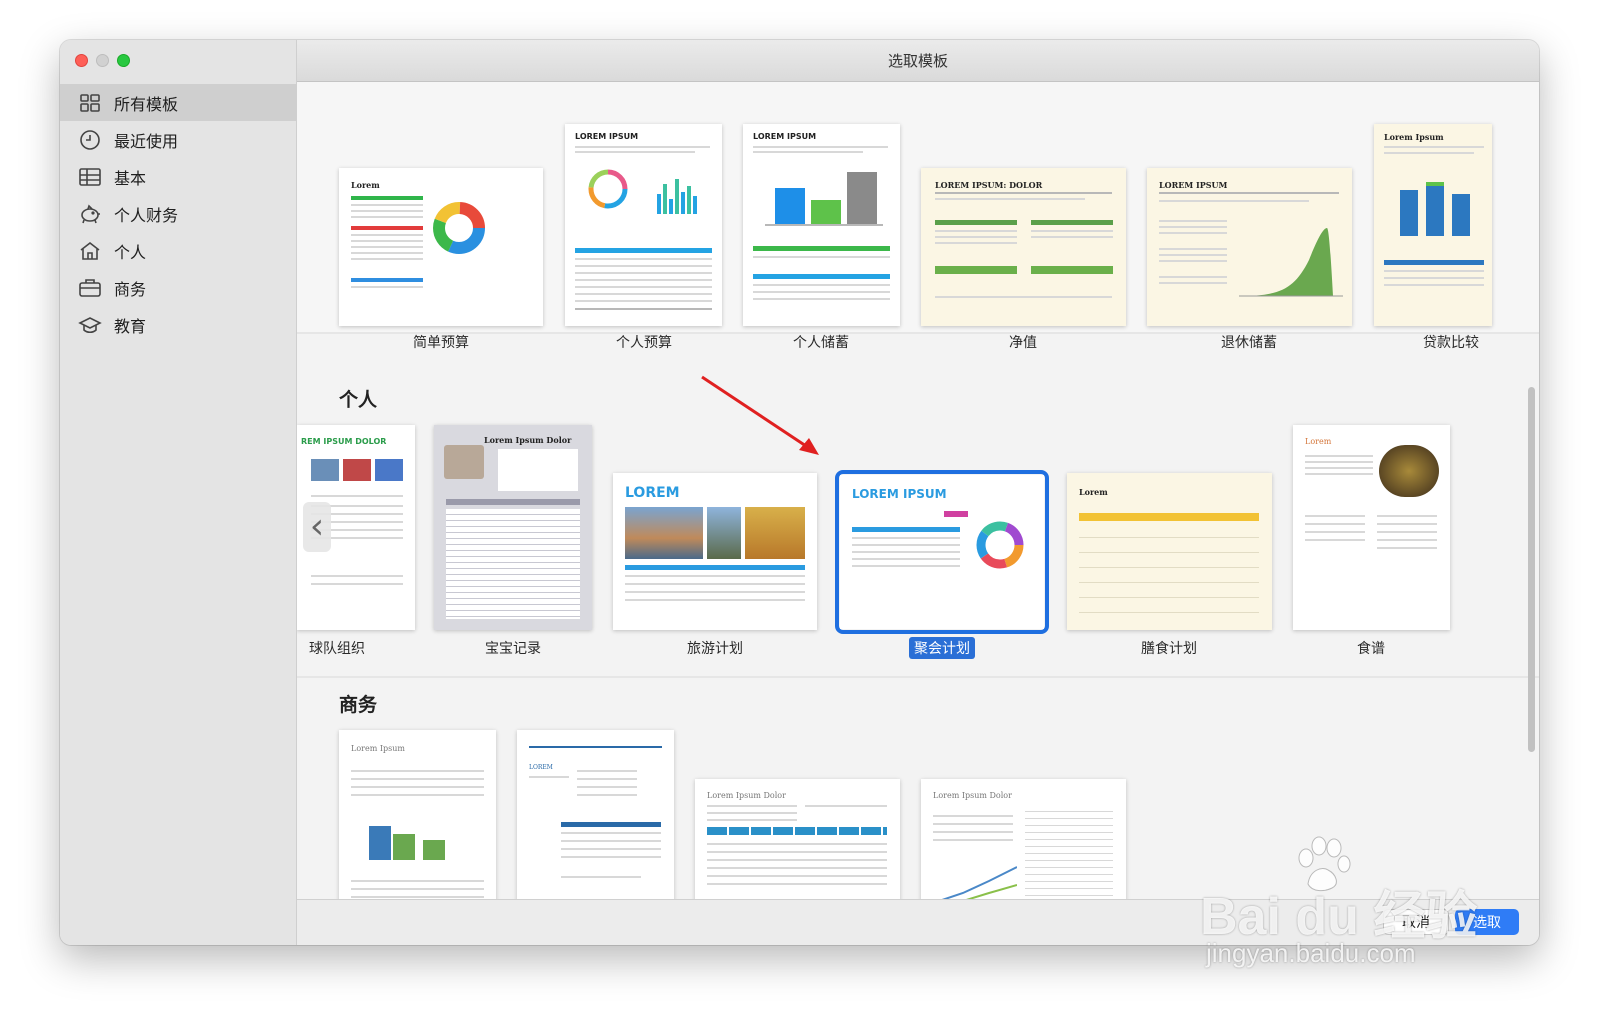 The image size is (1599, 1026). What do you see at coordinates (90, 140) in the screenshot?
I see `clock-icon` at bounding box center [90, 140].